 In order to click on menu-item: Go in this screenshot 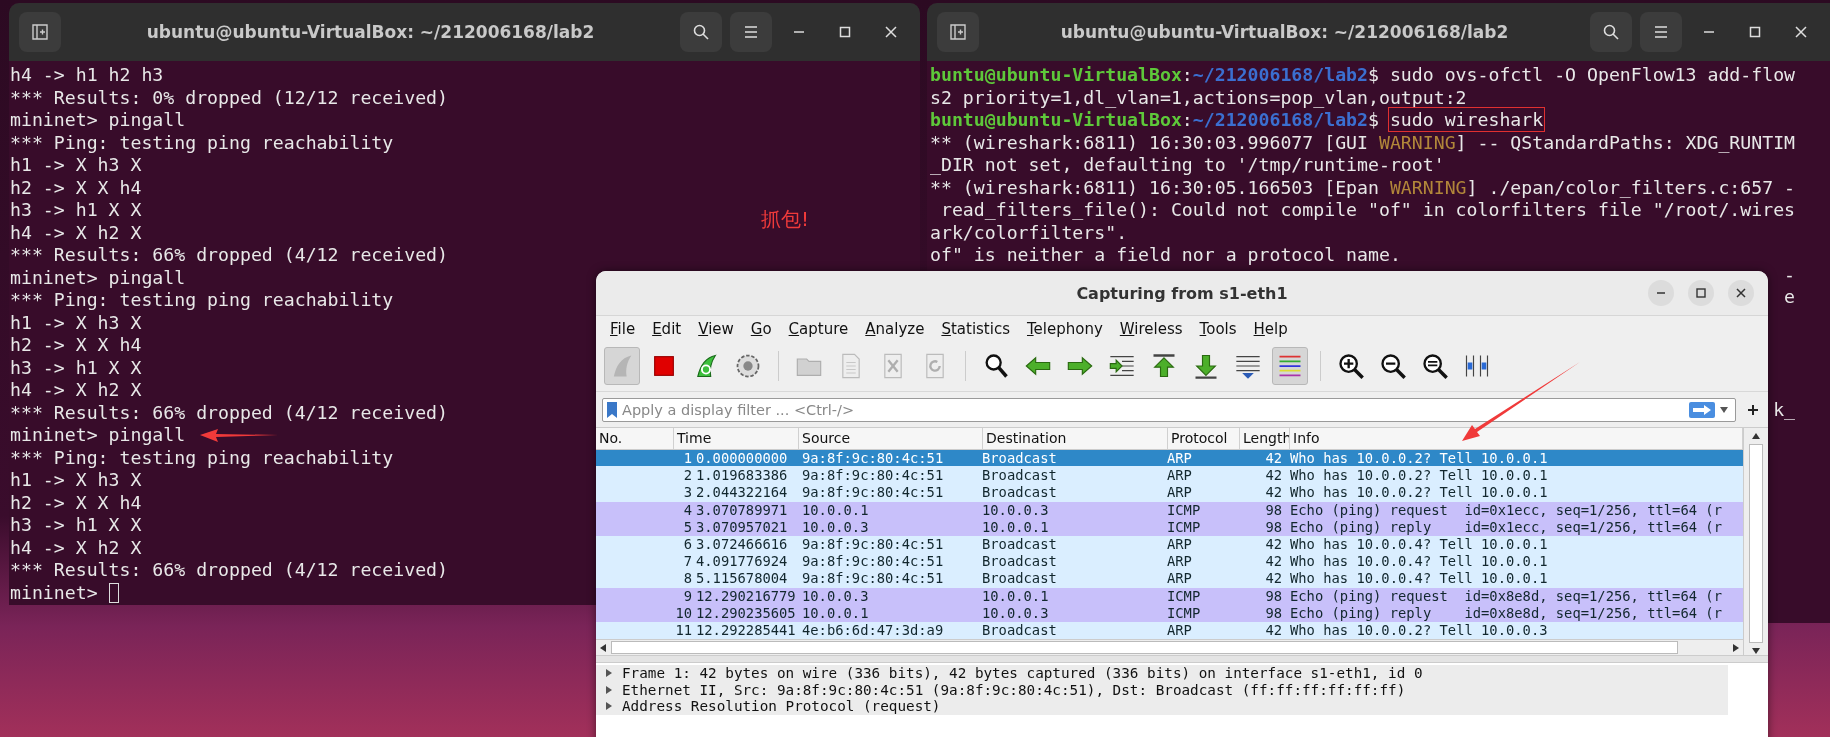, I will do `click(761, 329)`.